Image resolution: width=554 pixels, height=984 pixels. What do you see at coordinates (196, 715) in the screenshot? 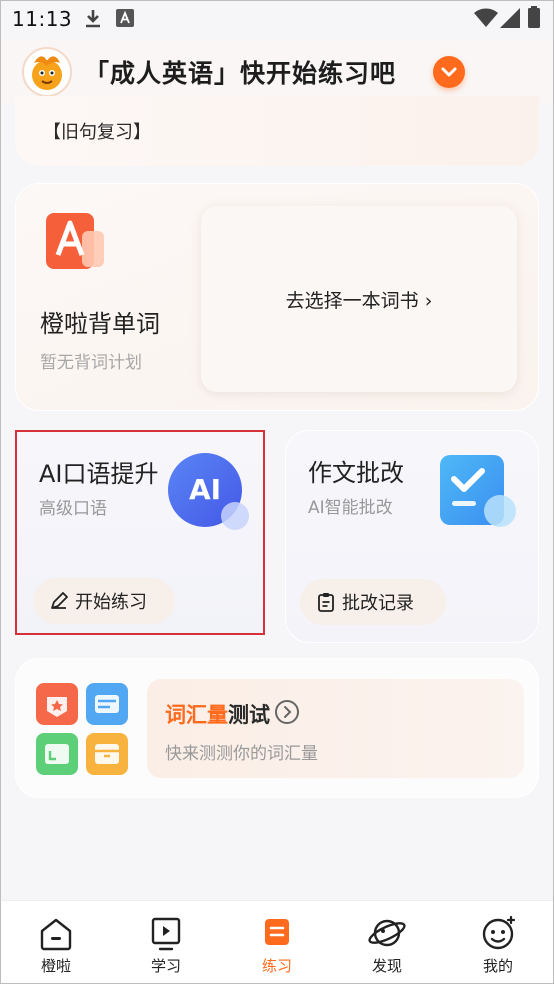
I see `vocab-title-highlight: 词汇量` at bounding box center [196, 715].